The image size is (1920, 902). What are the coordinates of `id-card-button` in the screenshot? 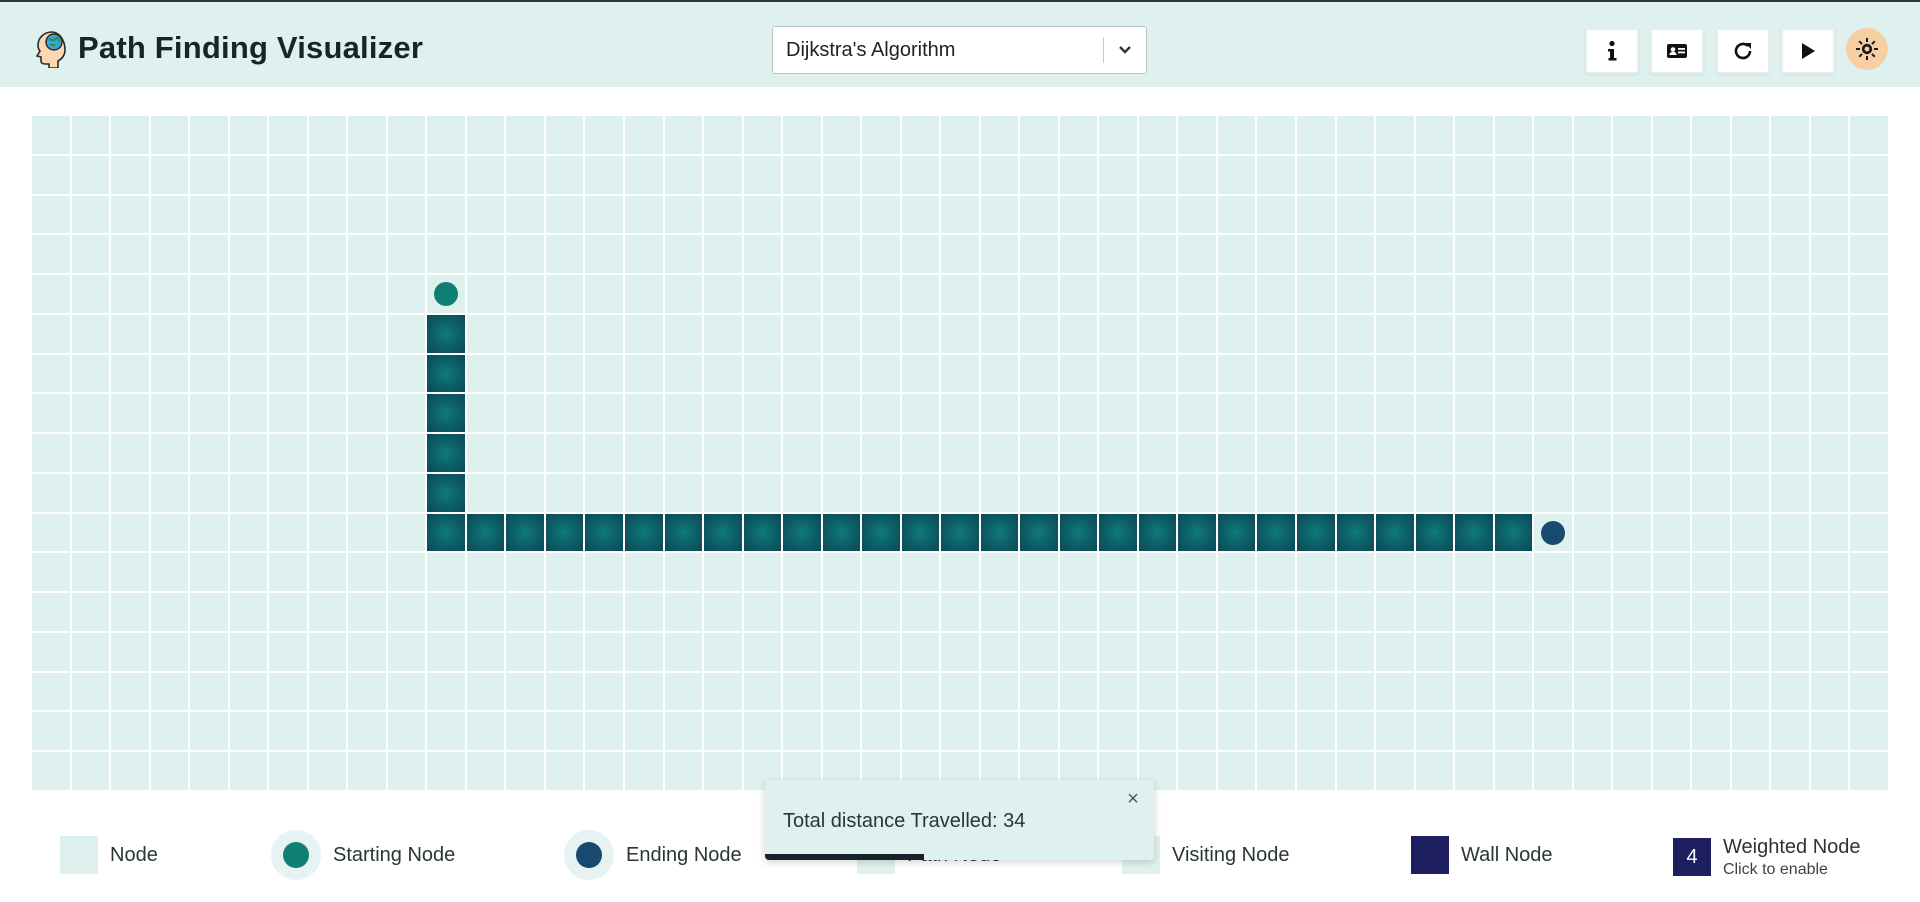 It's located at (1677, 51).